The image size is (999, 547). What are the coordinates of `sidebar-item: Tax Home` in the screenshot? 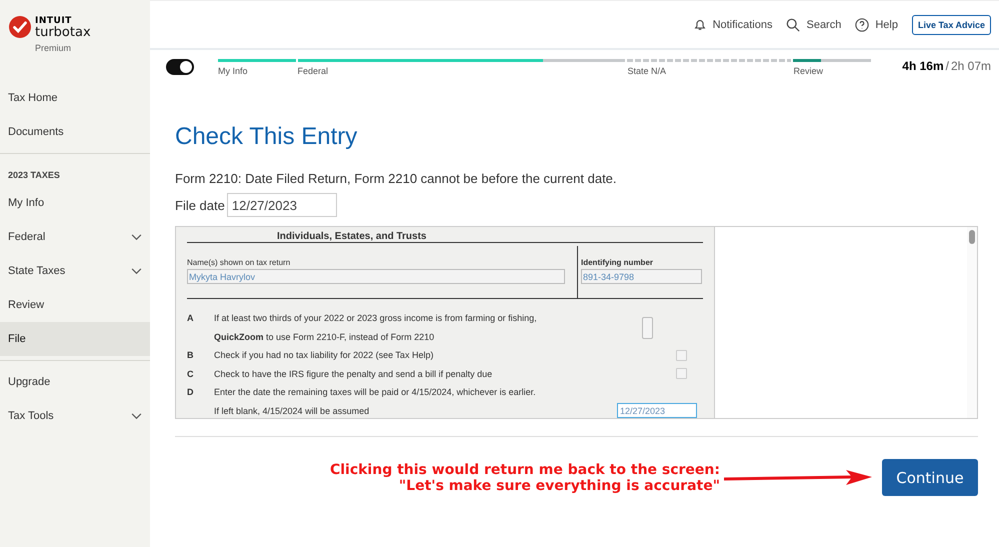 It's located at (75, 98).